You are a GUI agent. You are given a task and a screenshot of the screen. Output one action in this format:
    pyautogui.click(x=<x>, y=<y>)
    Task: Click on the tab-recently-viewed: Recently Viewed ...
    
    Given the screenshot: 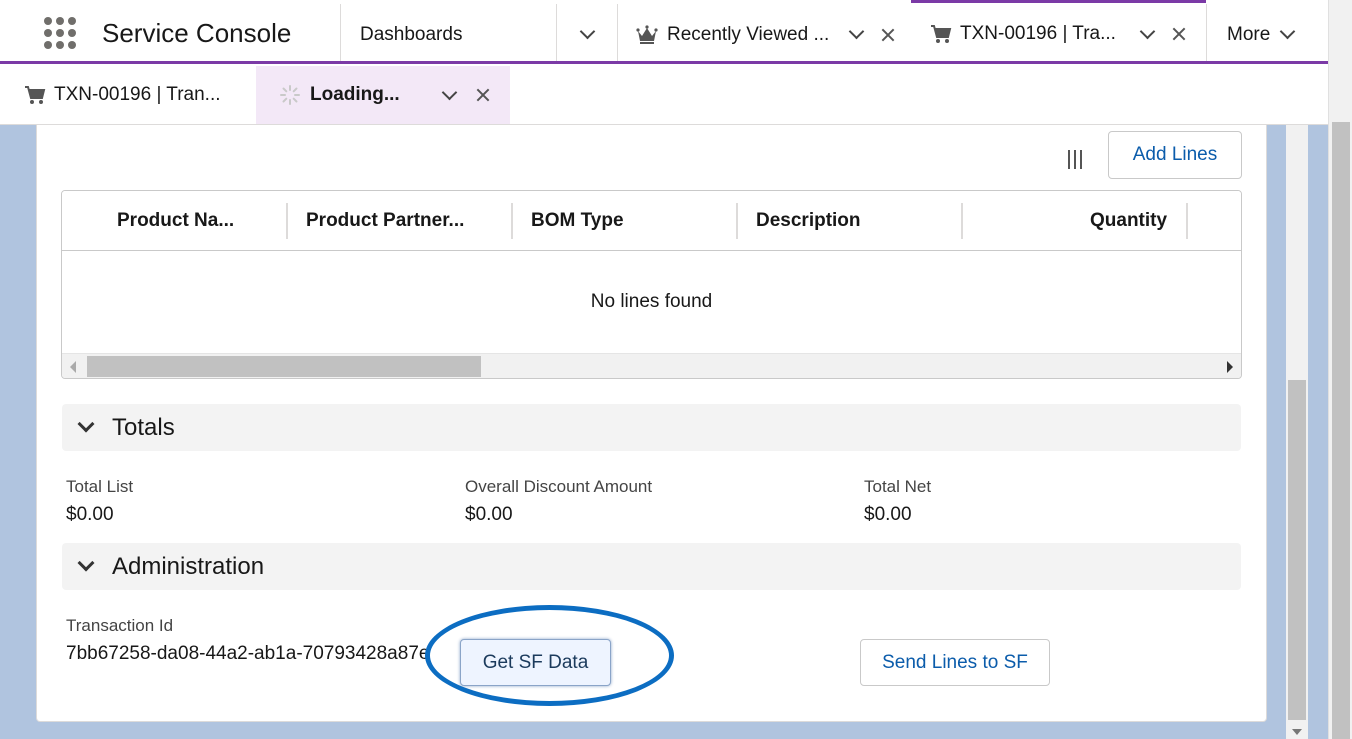 What is the action you would take?
    pyautogui.click(x=764, y=34)
    